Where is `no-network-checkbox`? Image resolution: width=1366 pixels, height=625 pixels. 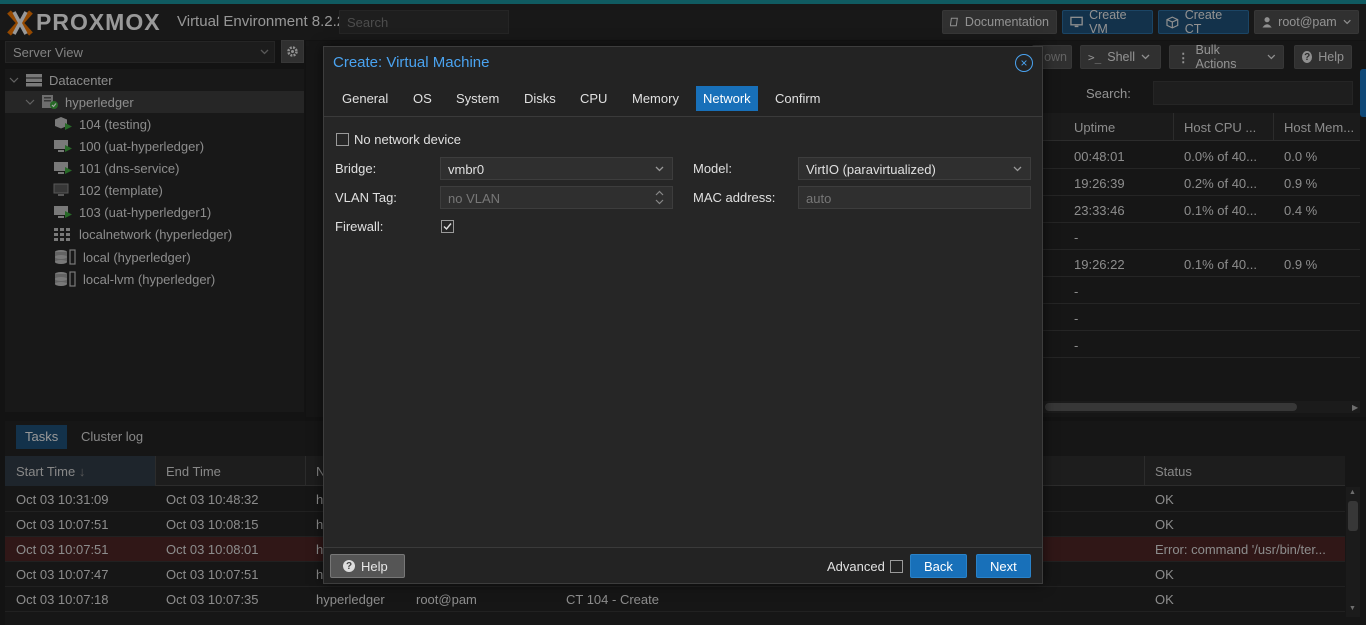
no-network-checkbox is located at coordinates (342, 139).